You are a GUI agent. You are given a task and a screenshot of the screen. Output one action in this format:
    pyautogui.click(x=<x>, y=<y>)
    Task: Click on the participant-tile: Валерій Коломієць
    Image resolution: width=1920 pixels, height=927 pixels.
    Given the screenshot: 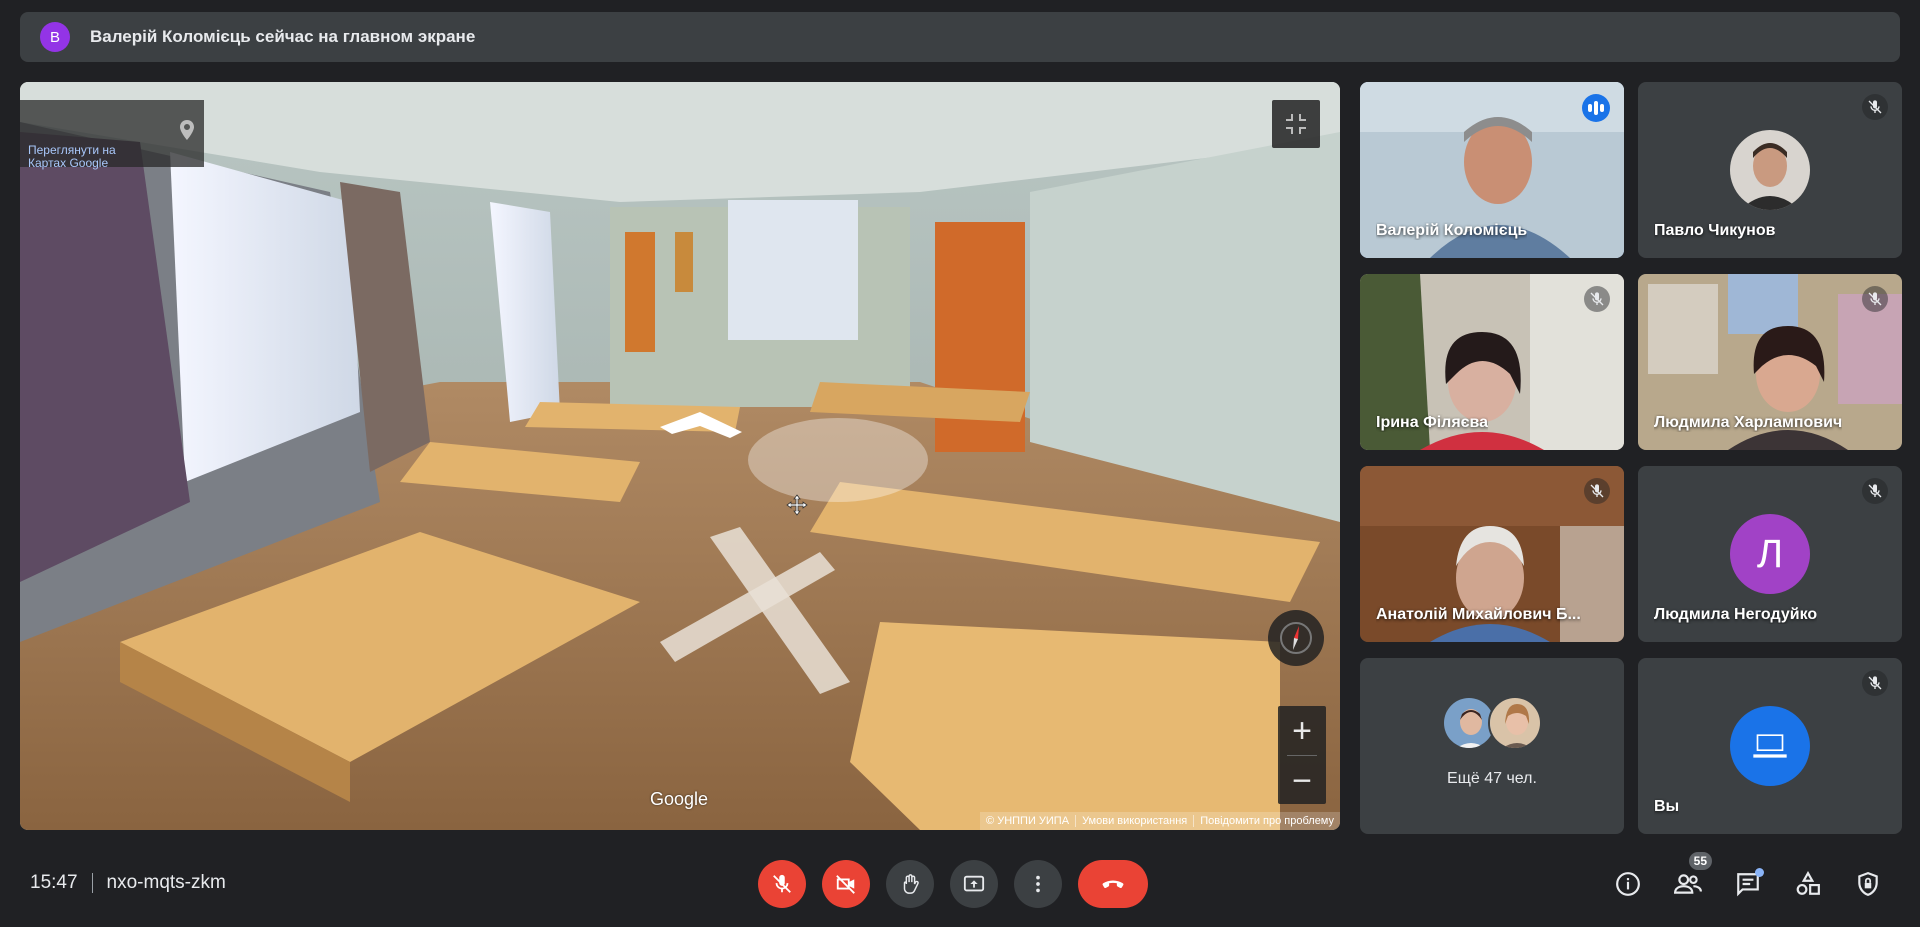 What is the action you would take?
    pyautogui.click(x=1492, y=170)
    